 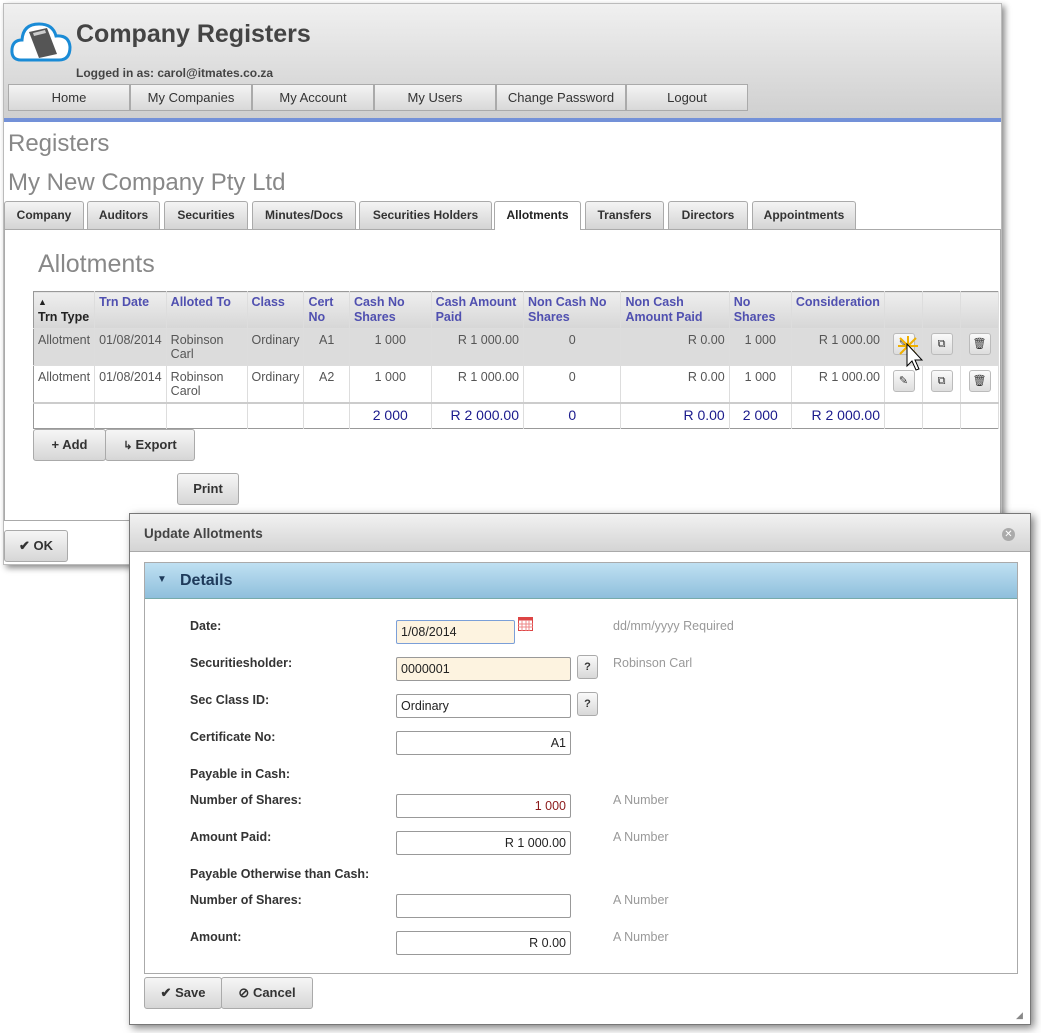 What do you see at coordinates (675, 347) in the screenshot?
I see `cell-noncash-amount-paid: R 0.00` at bounding box center [675, 347].